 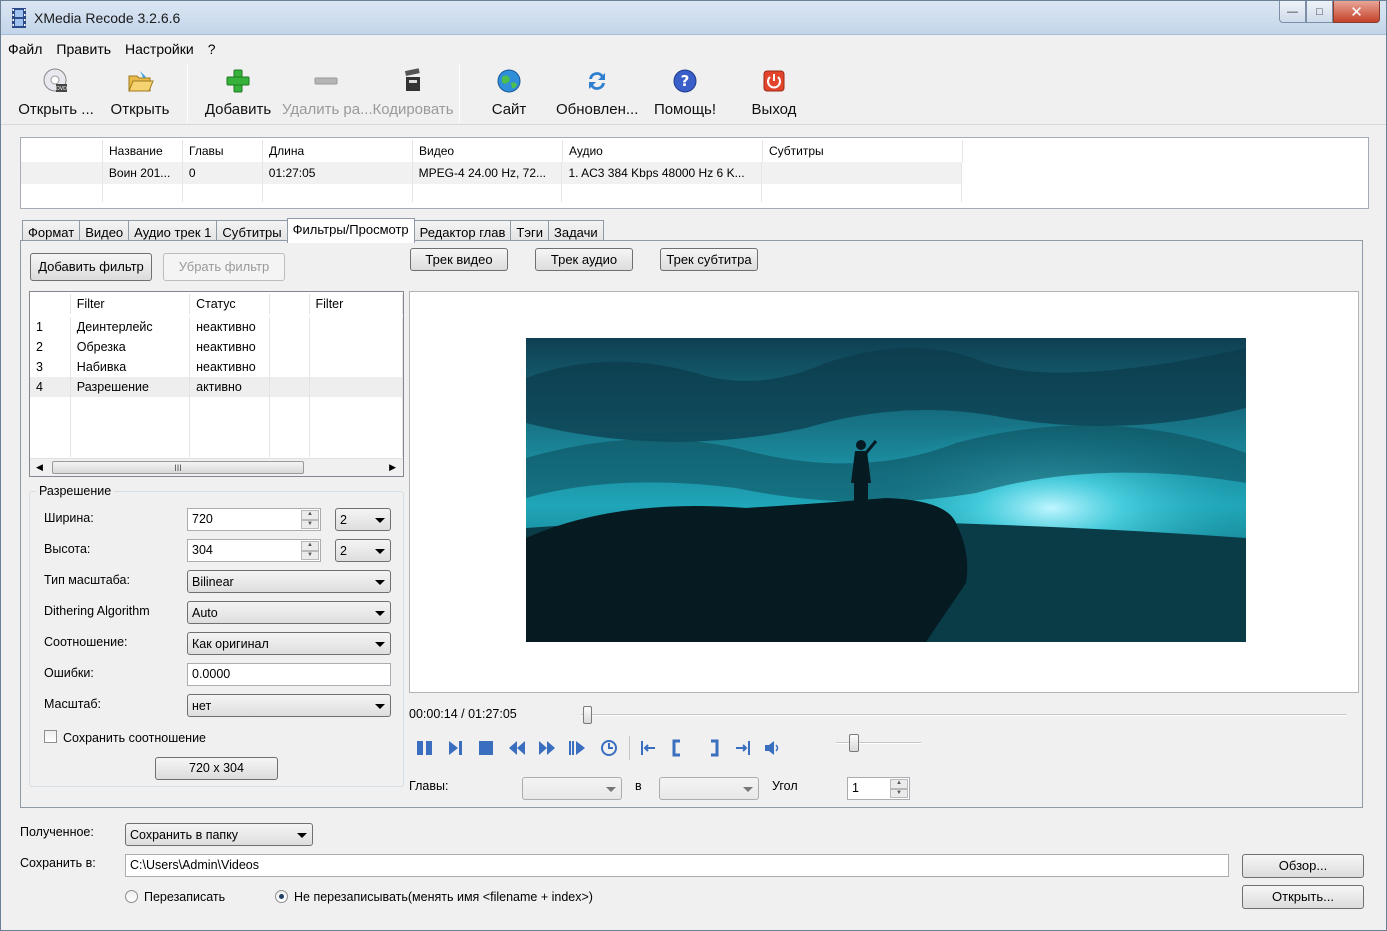 I want to click on minimize-button: —, so click(x=1292, y=12).